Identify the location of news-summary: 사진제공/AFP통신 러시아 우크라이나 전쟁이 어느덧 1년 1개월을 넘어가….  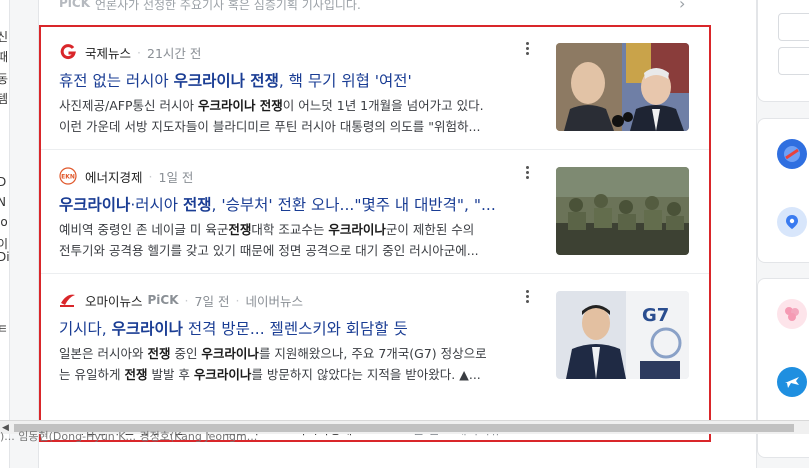
(298, 116).